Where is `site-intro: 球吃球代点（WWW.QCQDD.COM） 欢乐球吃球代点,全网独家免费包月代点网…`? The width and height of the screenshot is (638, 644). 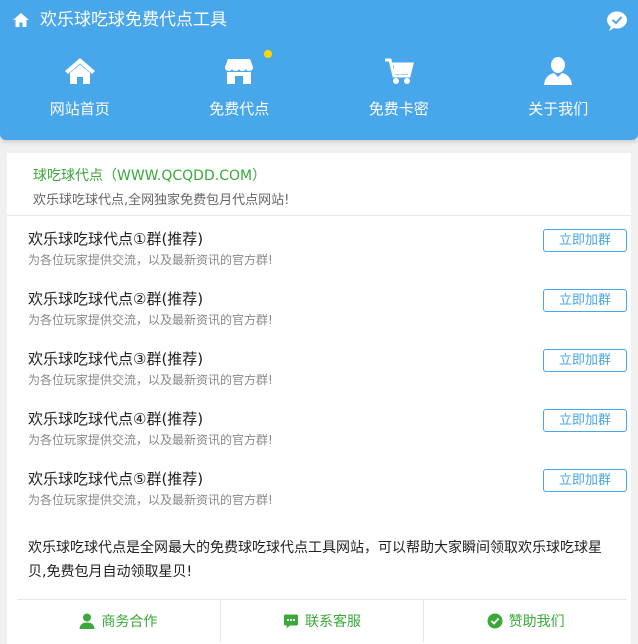
site-intro: 球吃球代点（WWW.QCQDD.COM） 欢乐球吃球代点,全网独家免费包月代点网… is located at coordinates (319, 184).